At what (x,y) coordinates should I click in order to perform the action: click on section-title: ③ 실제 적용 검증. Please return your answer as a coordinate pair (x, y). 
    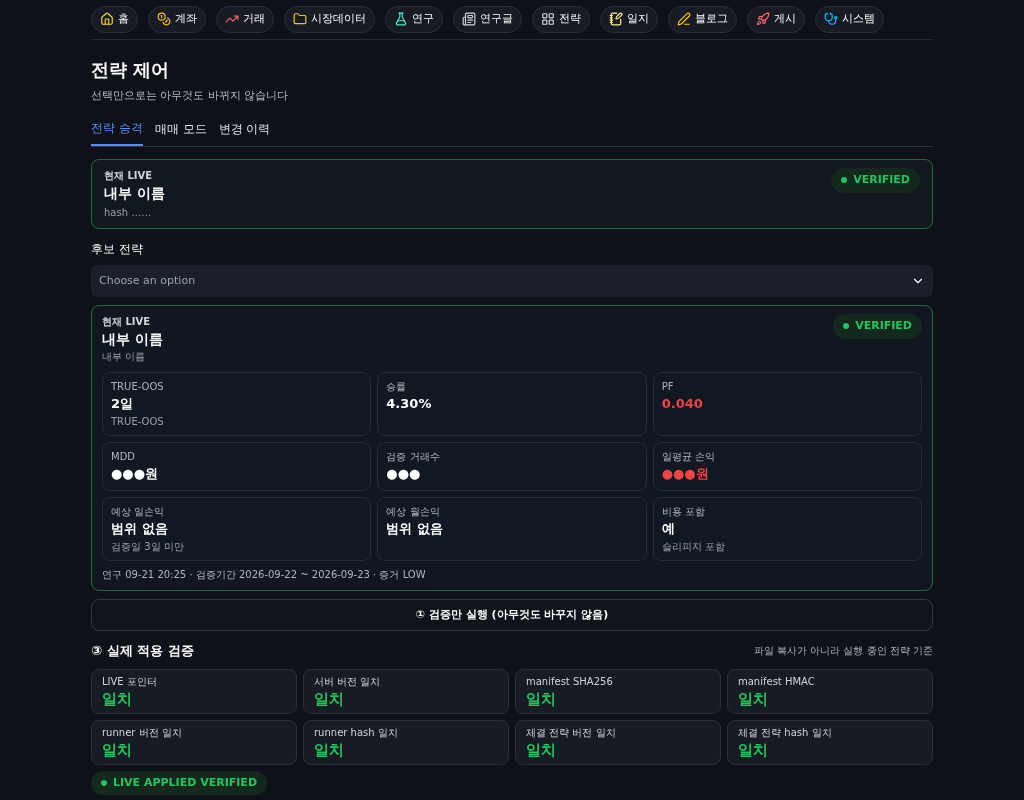
    Looking at the image, I should click on (142, 651).